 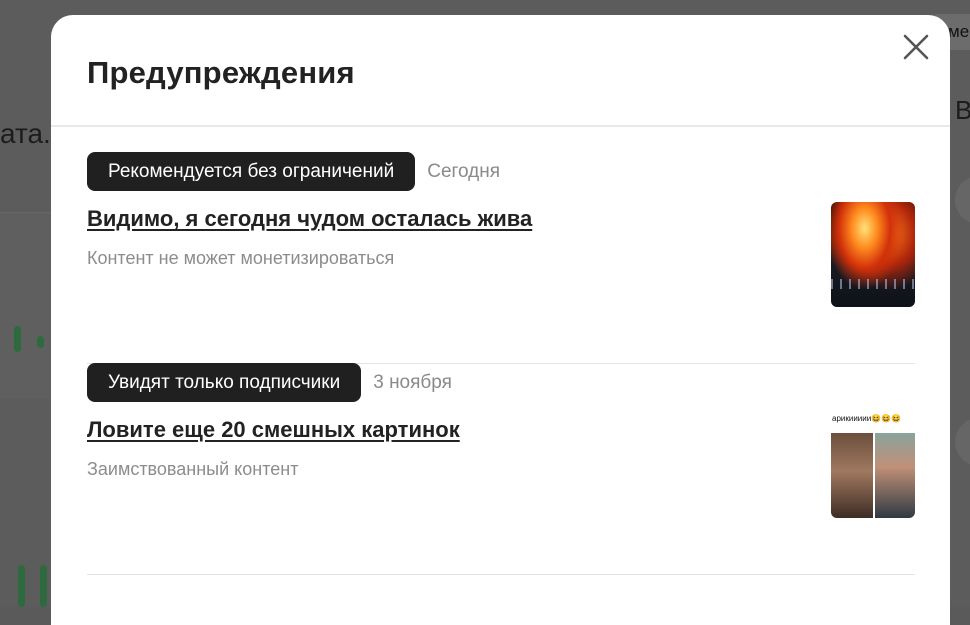 I want to click on background-text-left: ата., so click(x=25, y=133).